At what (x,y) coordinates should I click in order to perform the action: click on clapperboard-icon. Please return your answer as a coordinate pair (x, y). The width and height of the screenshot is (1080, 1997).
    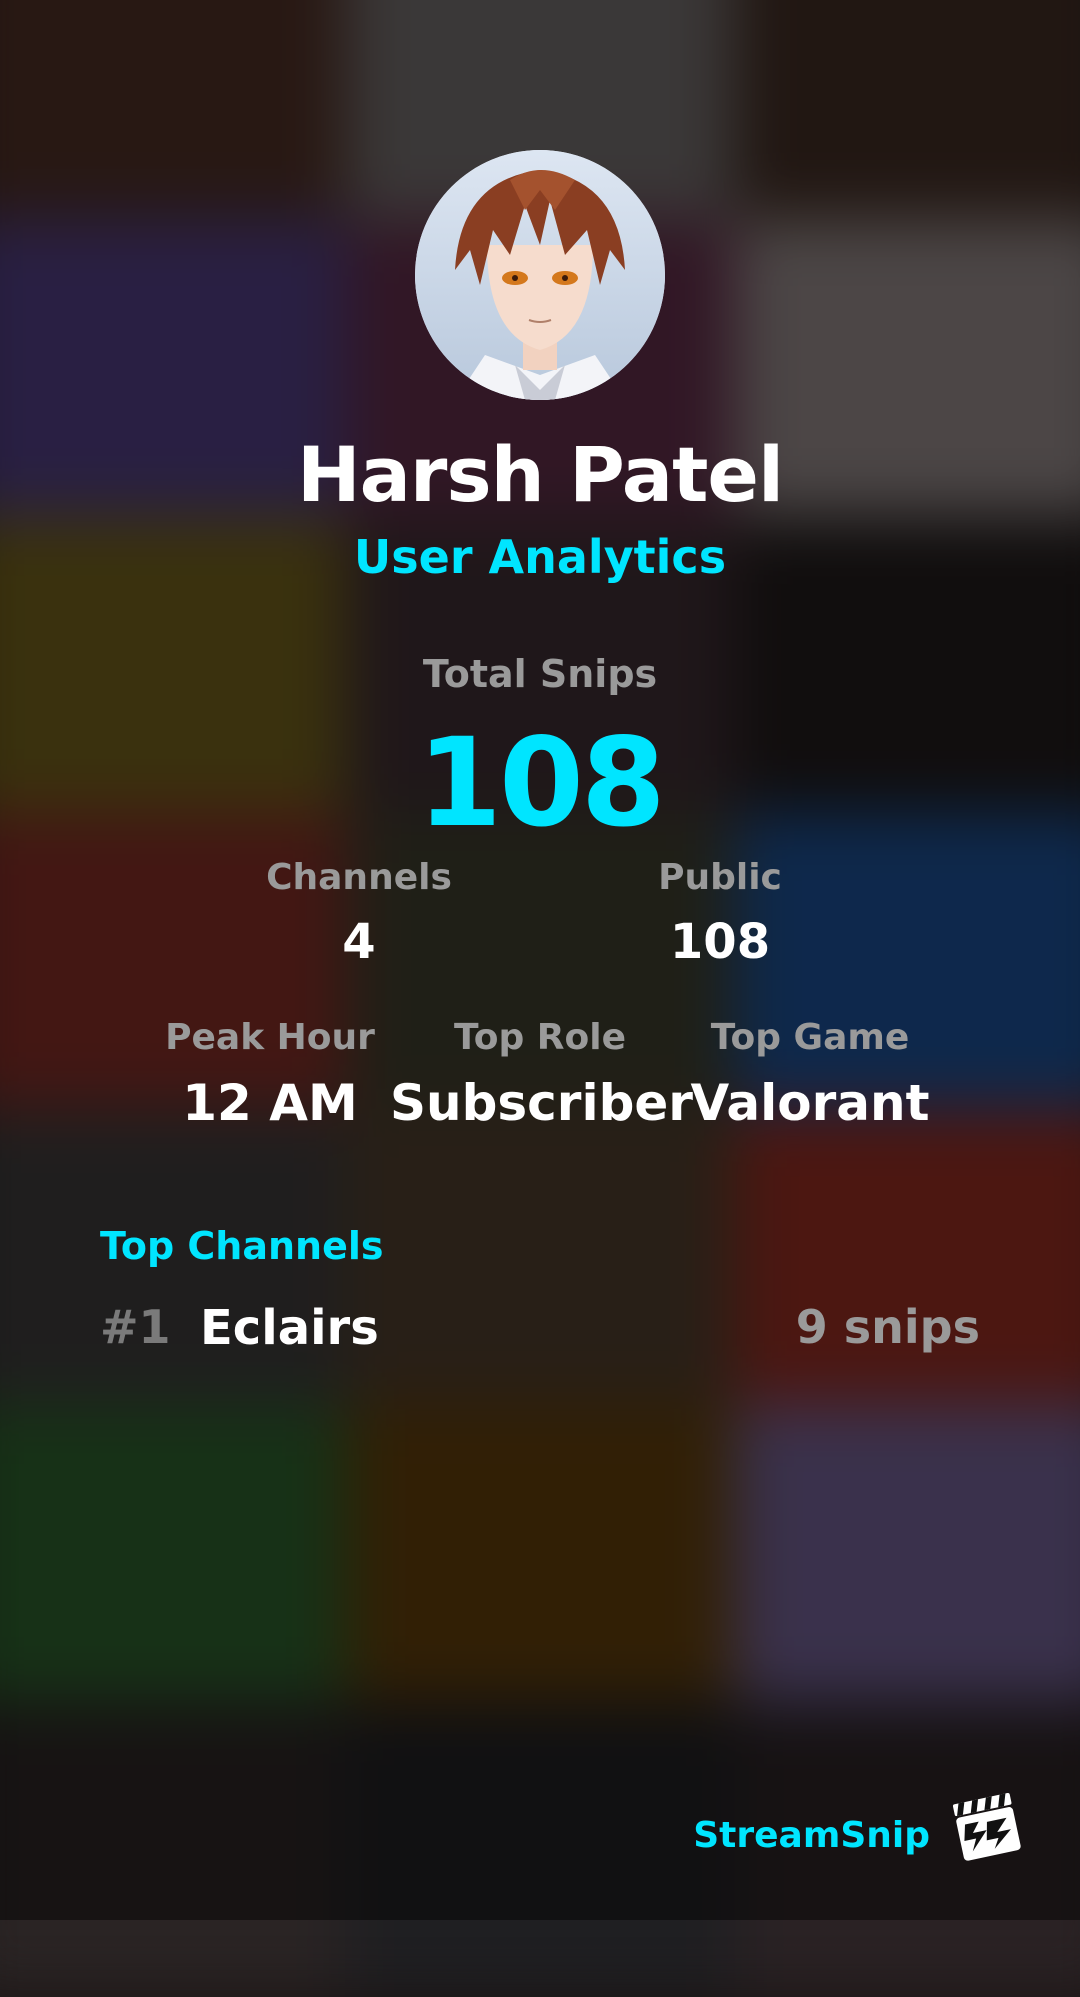
    Looking at the image, I should click on (986, 1826).